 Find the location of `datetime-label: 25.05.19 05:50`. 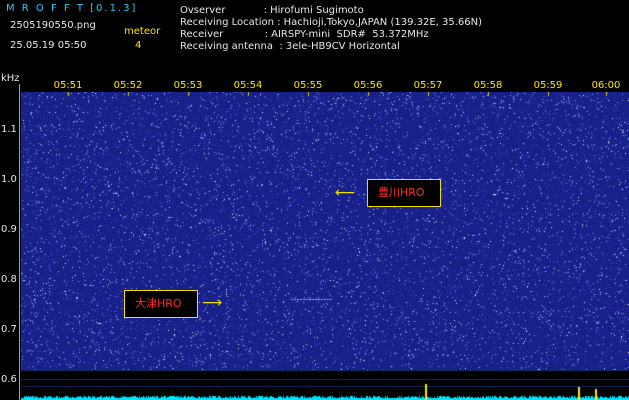

datetime-label: 25.05.19 05:50 is located at coordinates (48, 45).